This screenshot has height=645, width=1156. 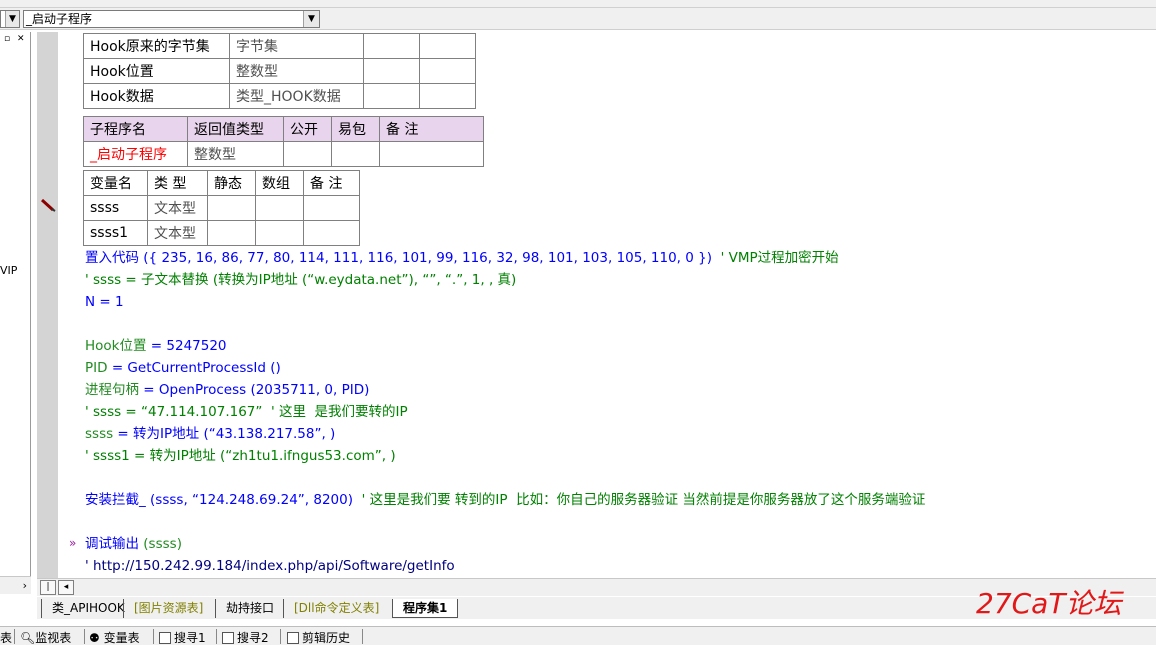 I want to click on header-cell: 变量名, so click(x=115, y=183).